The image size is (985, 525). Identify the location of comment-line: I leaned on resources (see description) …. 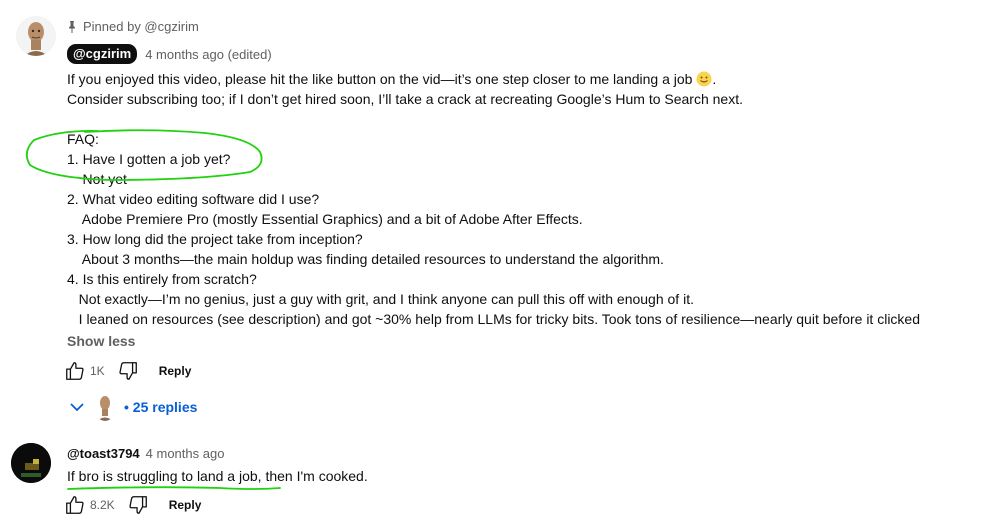
(493, 319).